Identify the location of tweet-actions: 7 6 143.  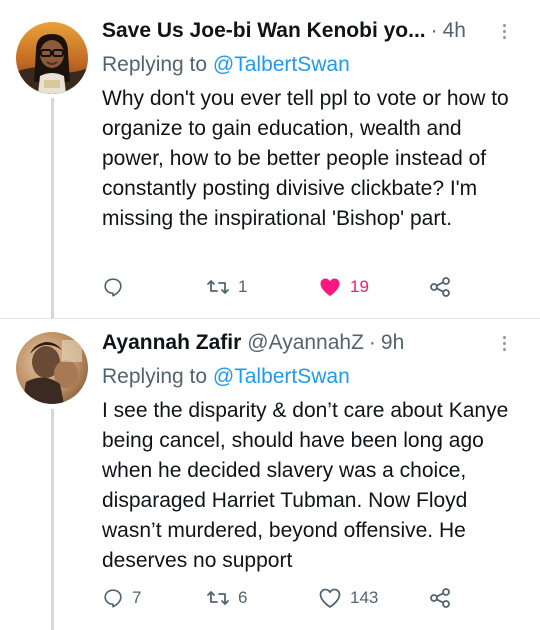
(313, 598).